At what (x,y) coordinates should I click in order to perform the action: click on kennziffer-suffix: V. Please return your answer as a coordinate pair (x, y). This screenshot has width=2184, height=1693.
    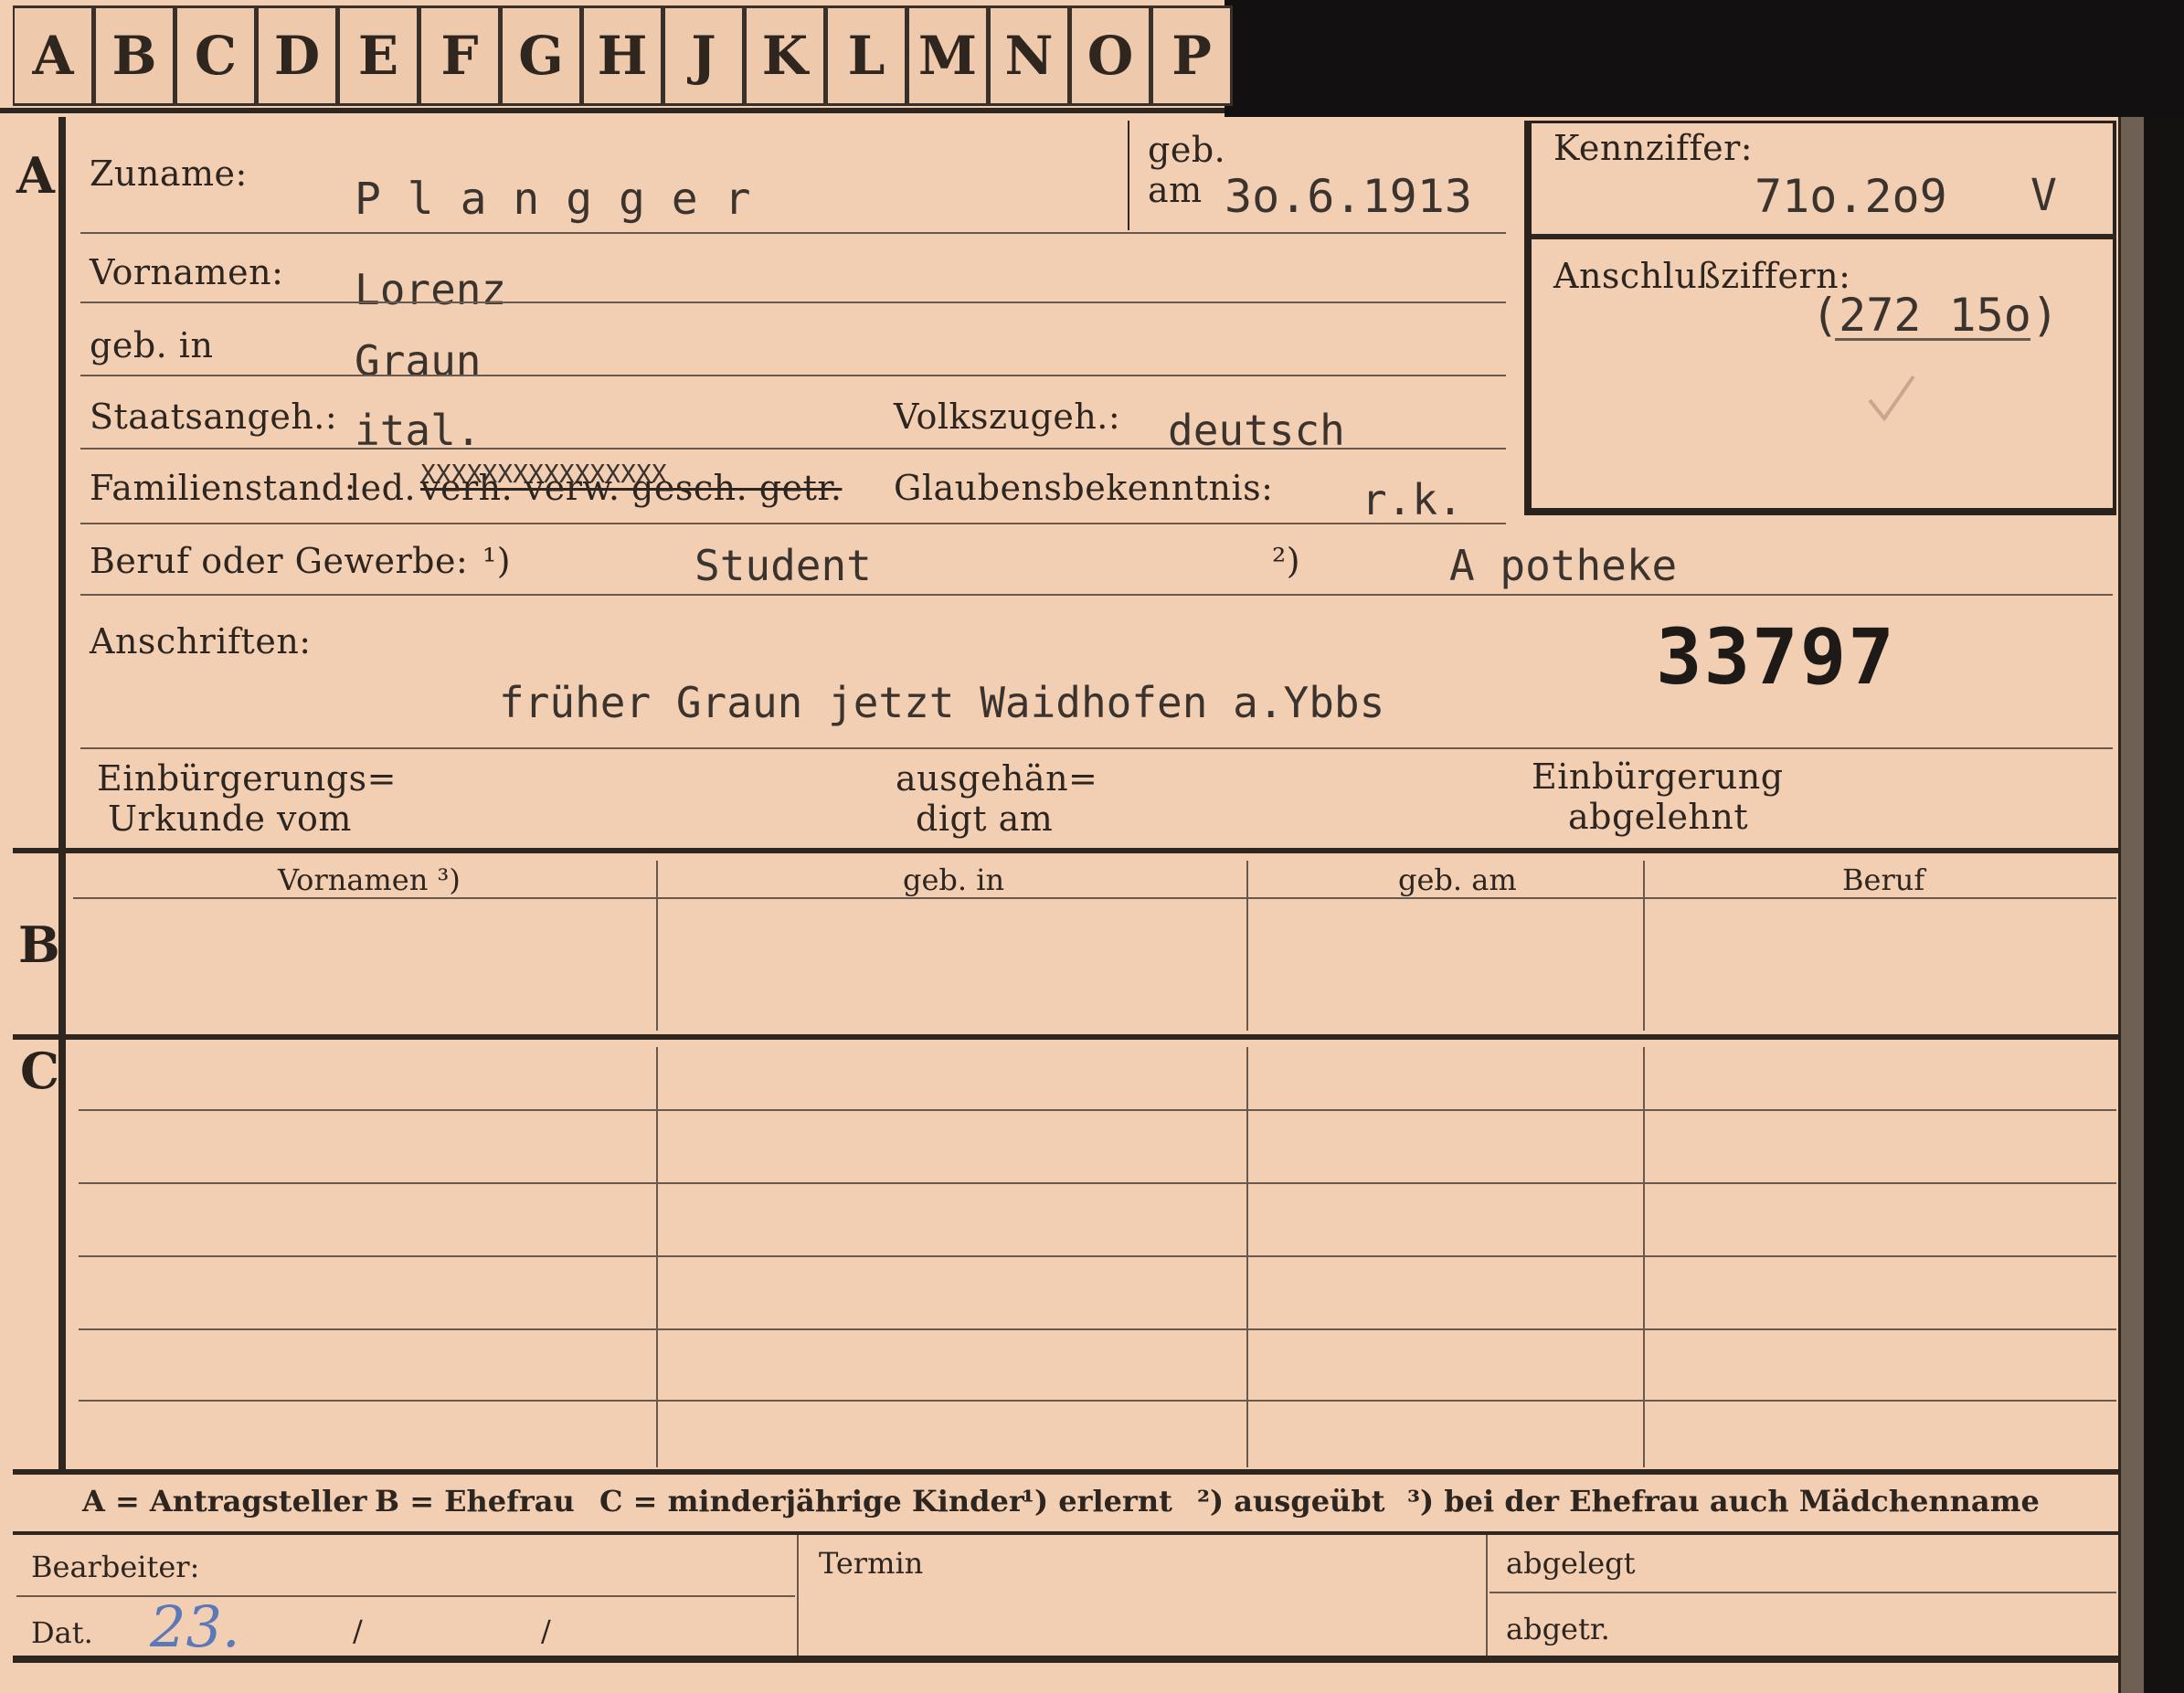
    Looking at the image, I should click on (2043, 195).